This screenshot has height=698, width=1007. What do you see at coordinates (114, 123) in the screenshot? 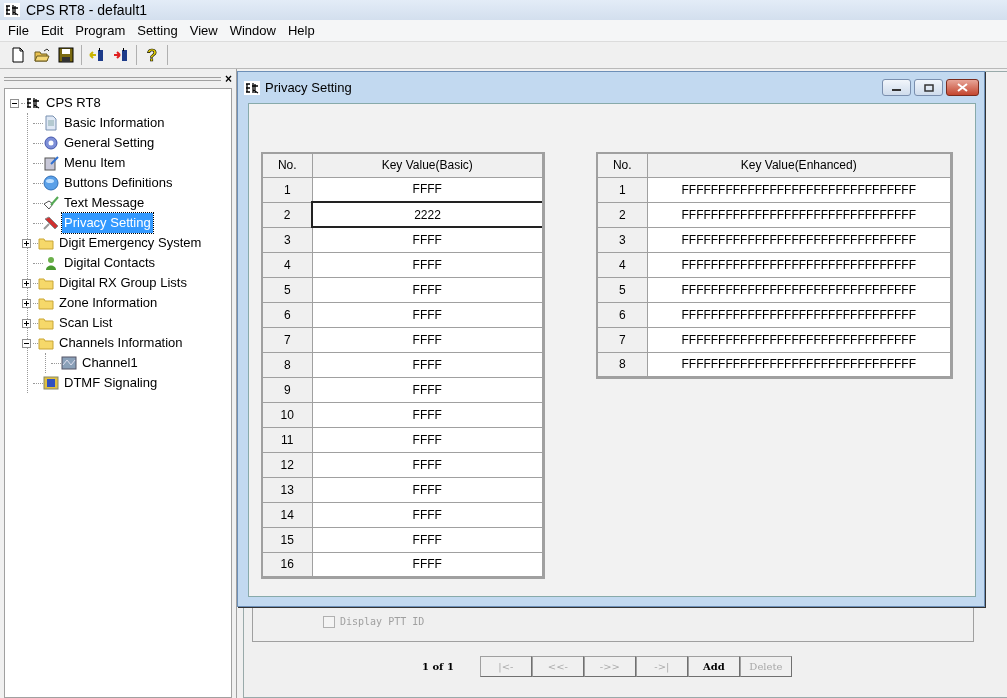
I see `tree-item: Basic Information` at bounding box center [114, 123].